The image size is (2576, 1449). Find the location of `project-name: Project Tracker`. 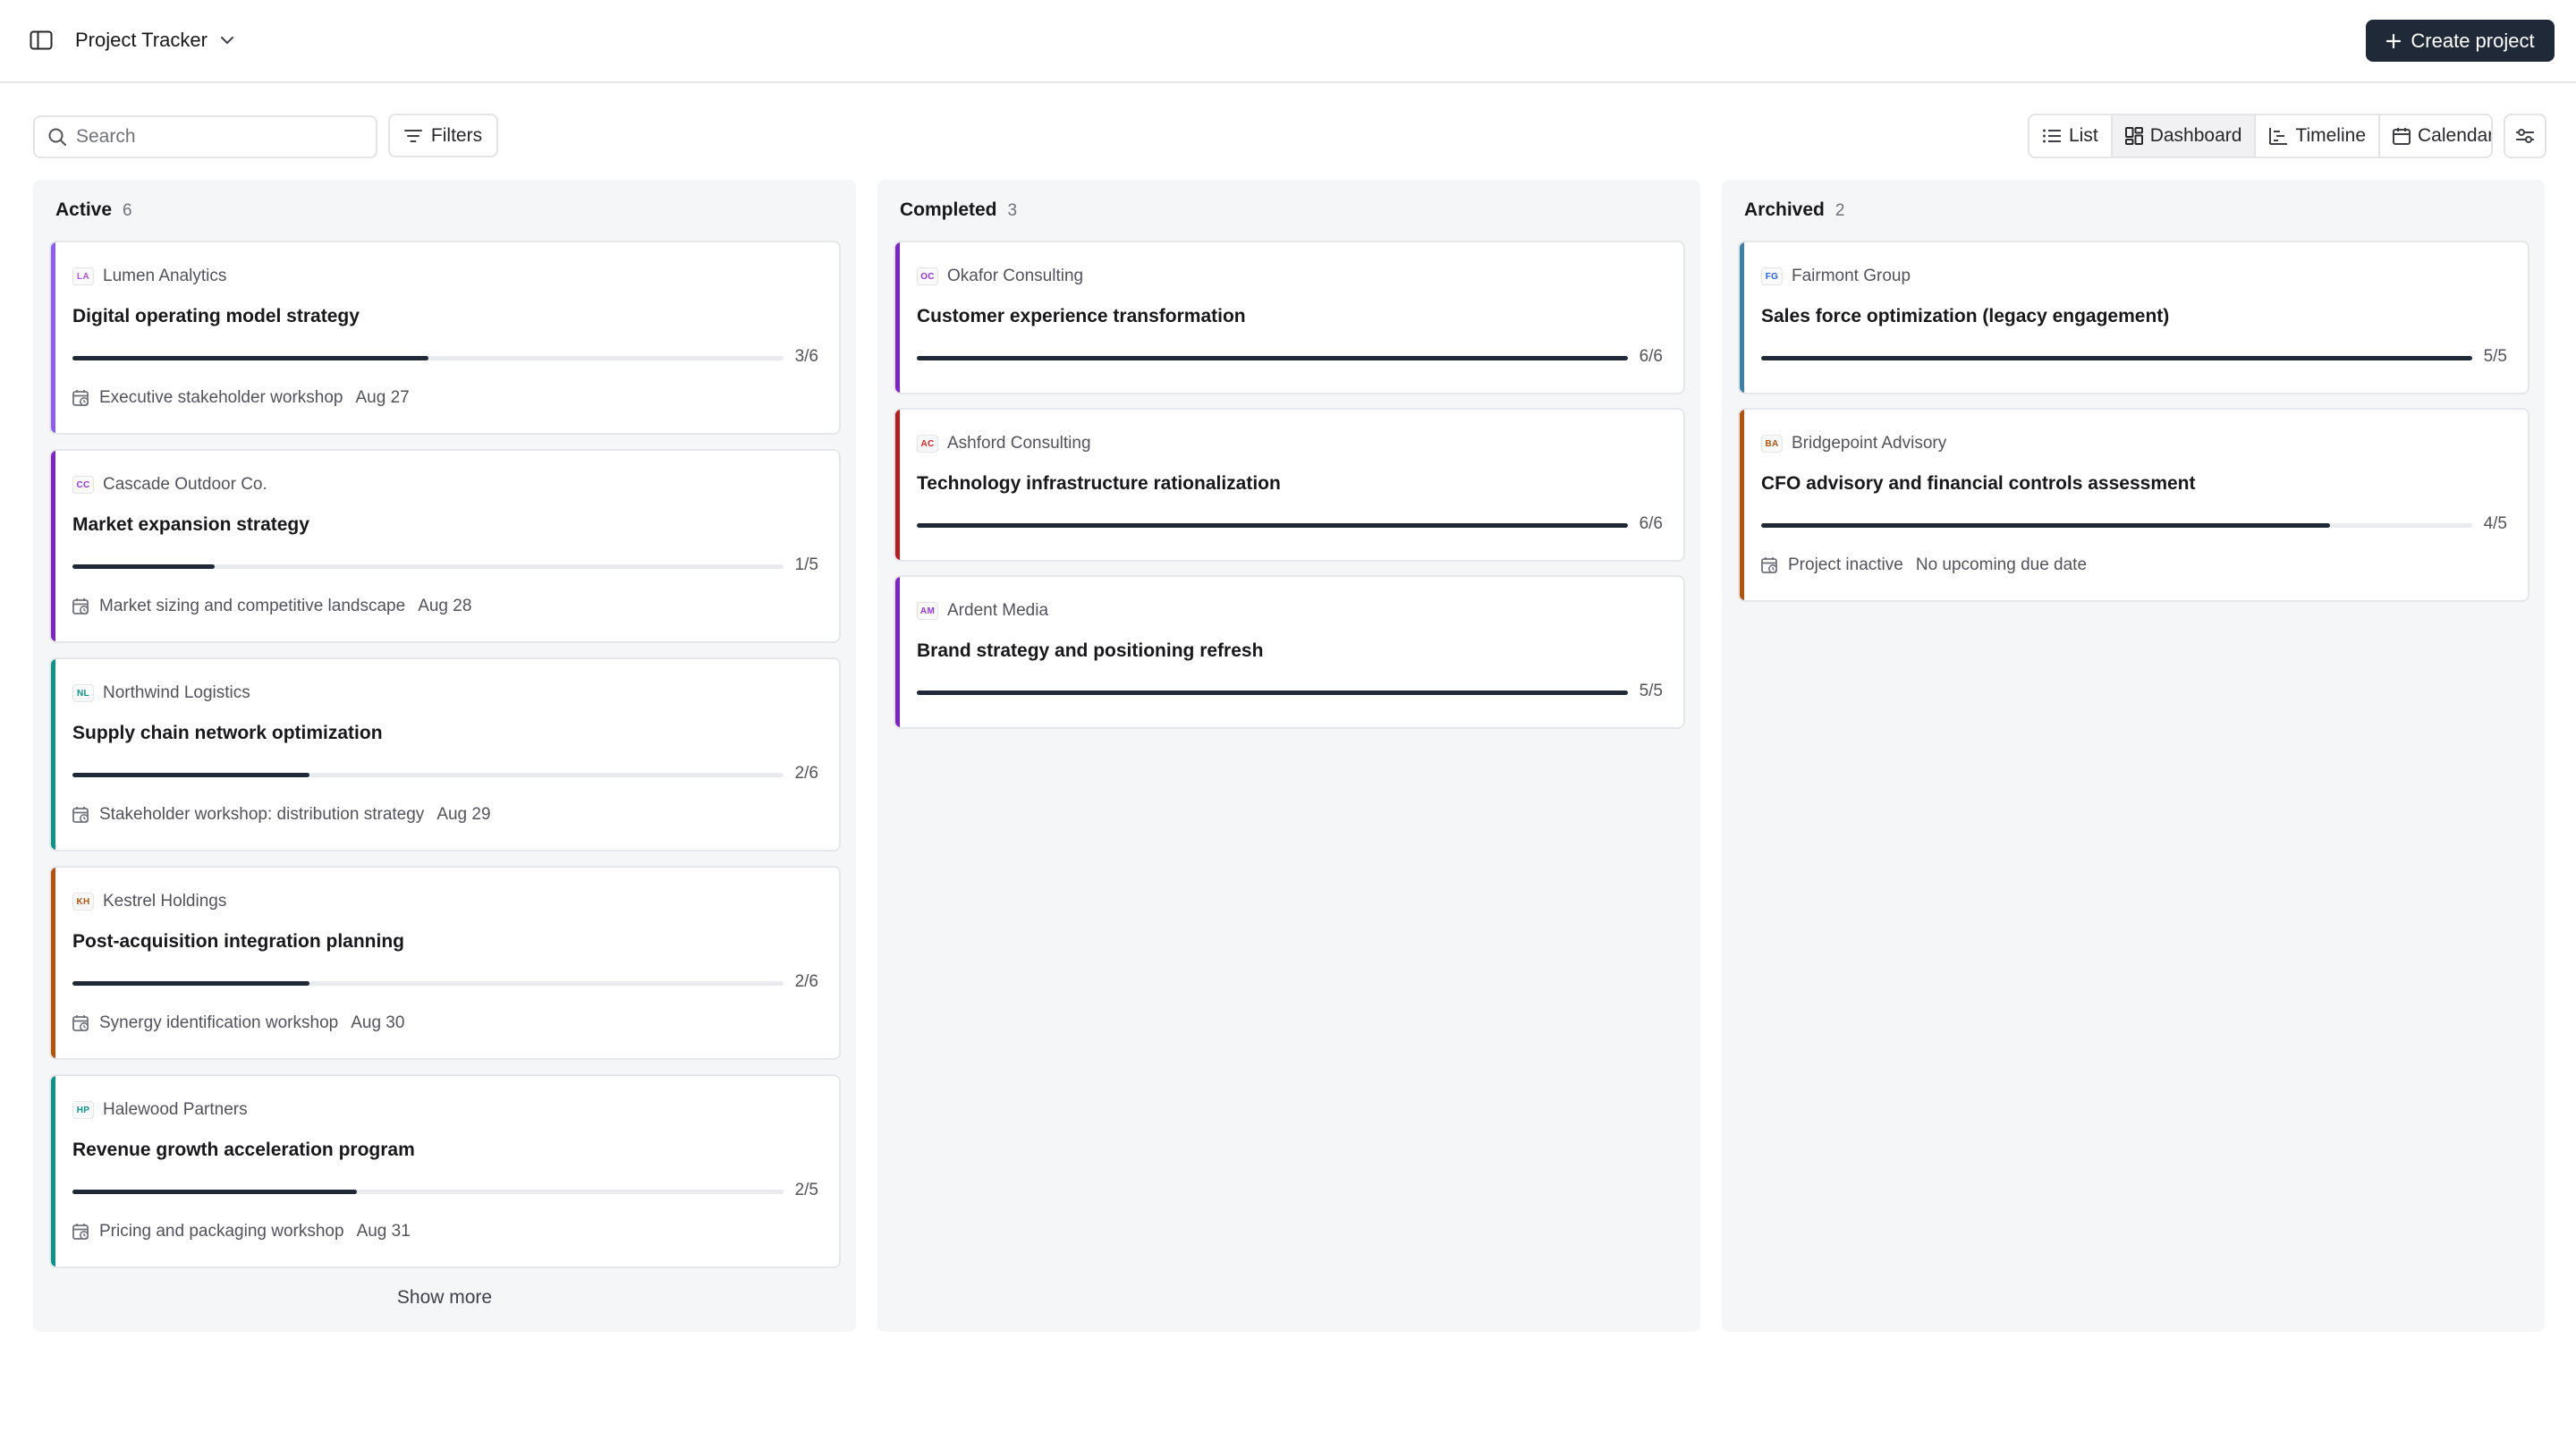

project-name: Project Tracker is located at coordinates (141, 40).